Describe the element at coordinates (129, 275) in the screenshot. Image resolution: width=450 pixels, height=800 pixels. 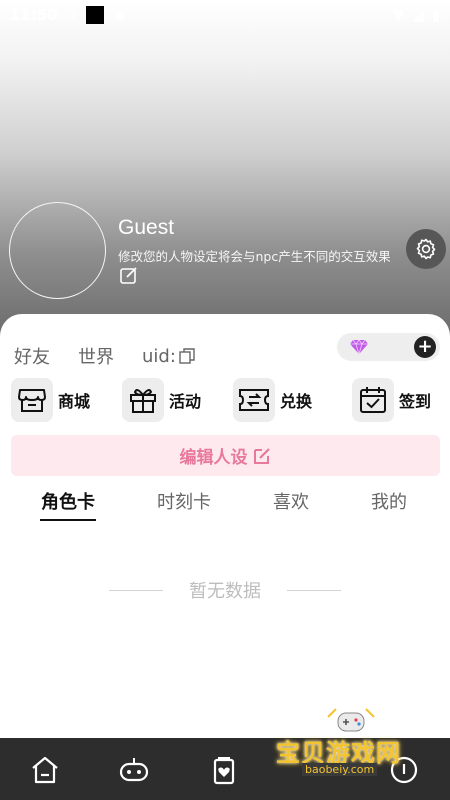
I see `edit-profile-icon` at that location.